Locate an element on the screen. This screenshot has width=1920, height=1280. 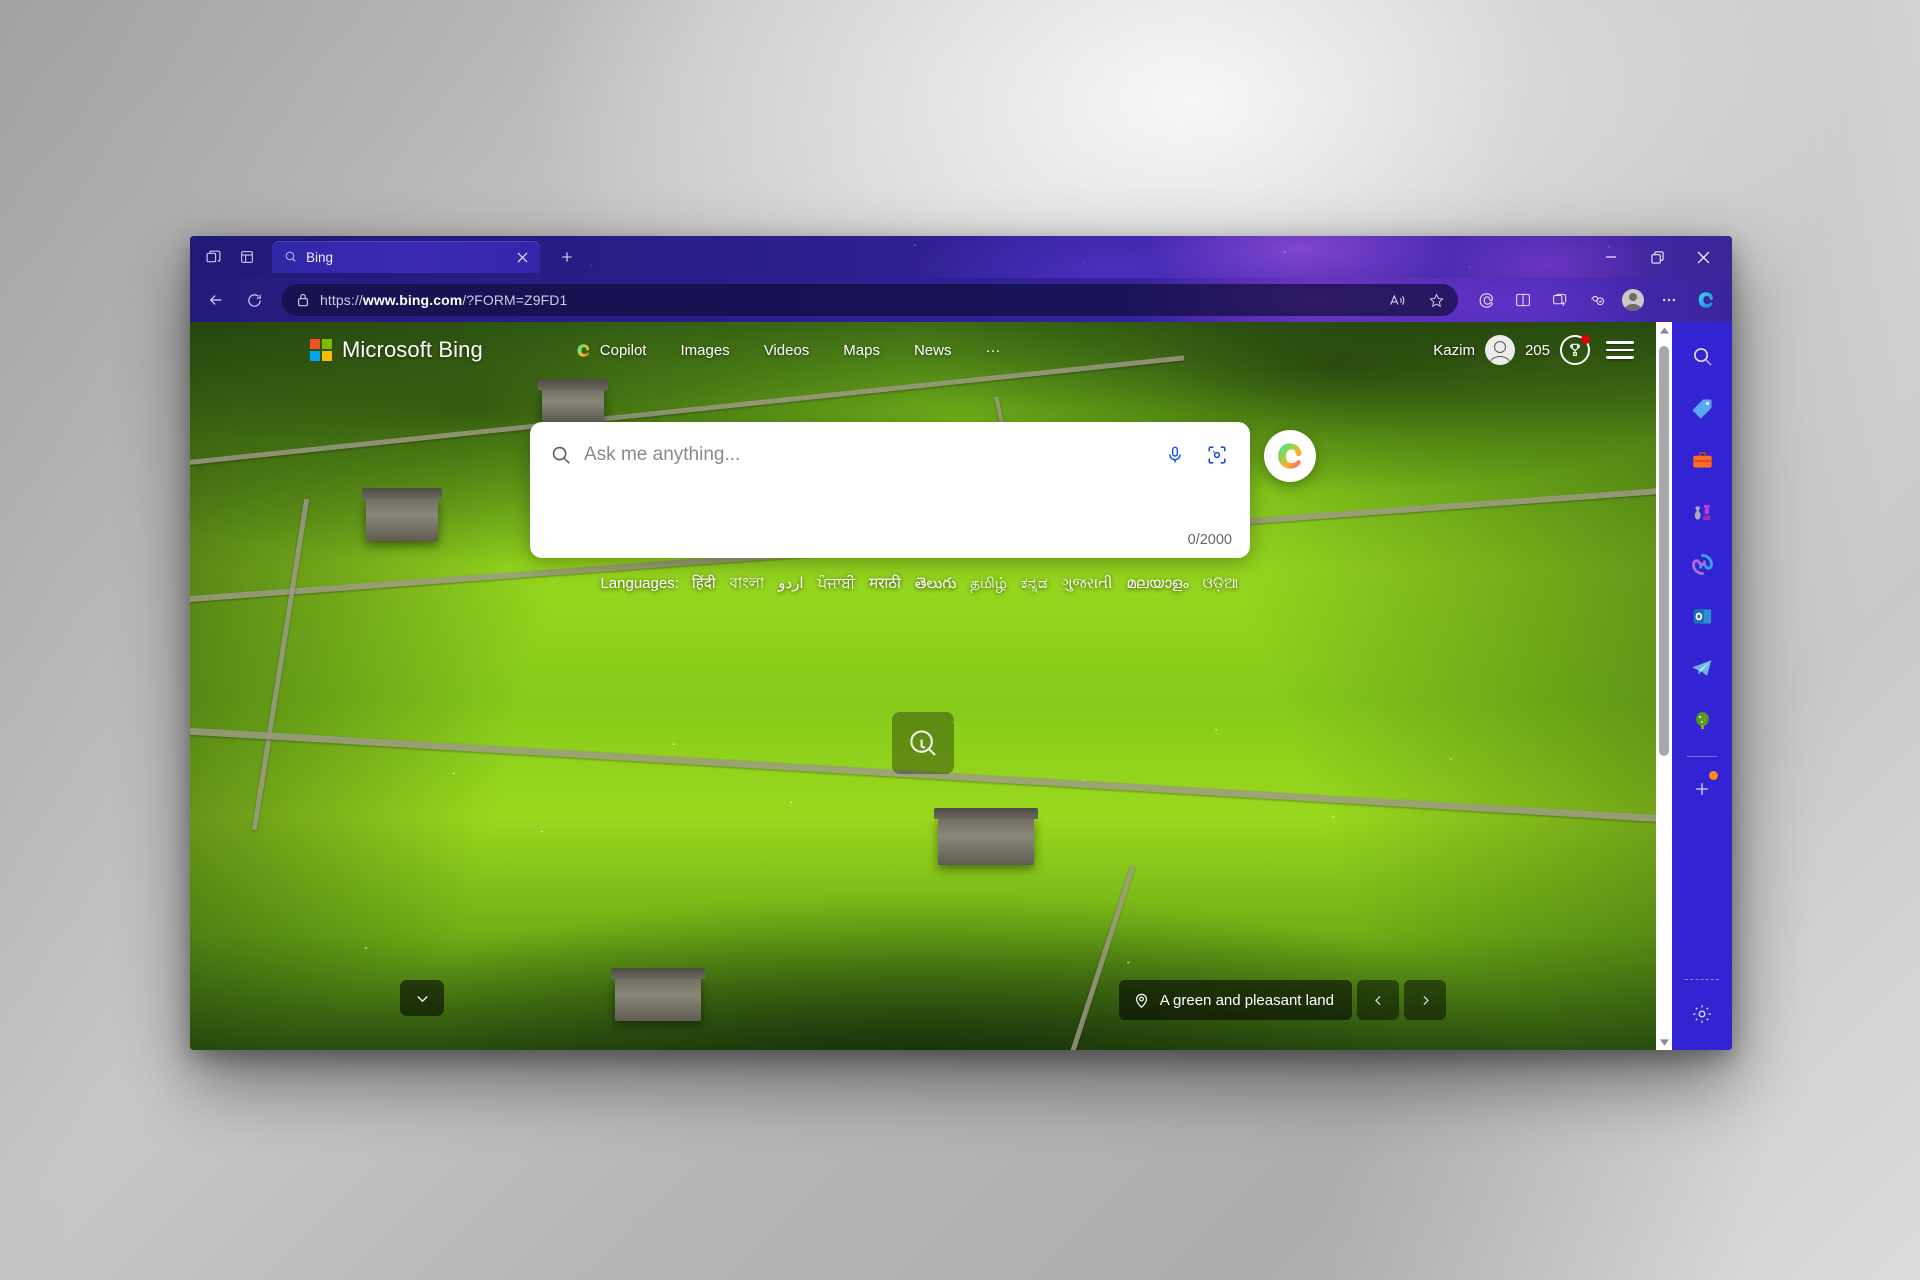
nav-label: Images is located at coordinates (705, 350).